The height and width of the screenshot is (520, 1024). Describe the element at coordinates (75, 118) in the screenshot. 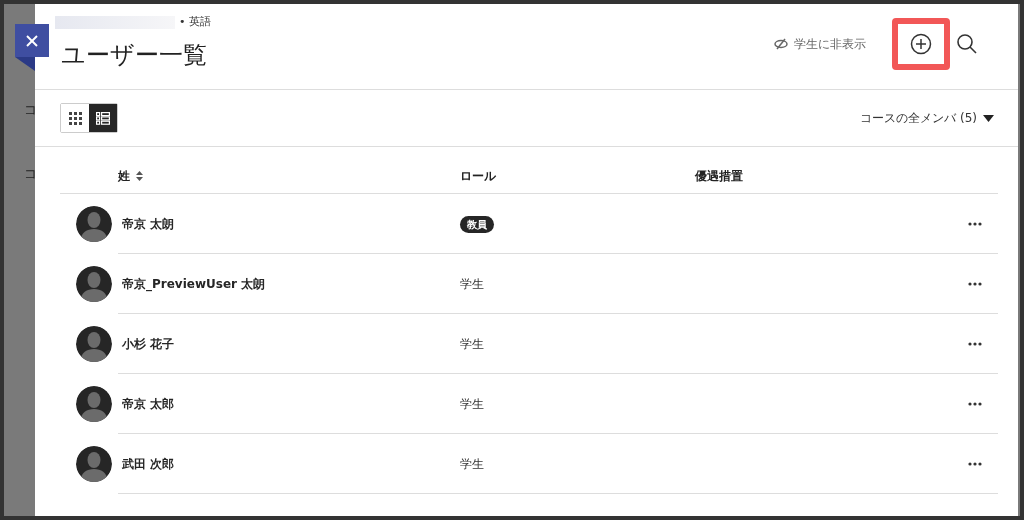

I see `grid-icon` at that location.